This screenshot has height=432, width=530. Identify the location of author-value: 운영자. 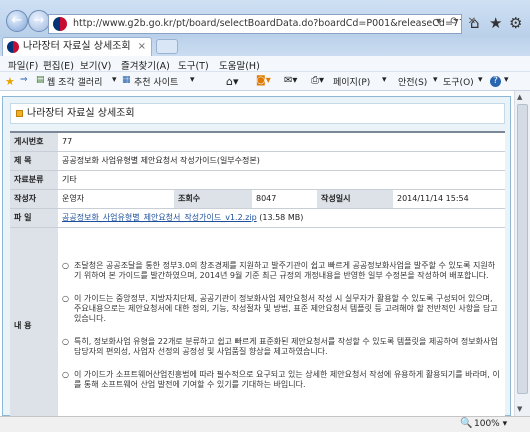
(116, 199).